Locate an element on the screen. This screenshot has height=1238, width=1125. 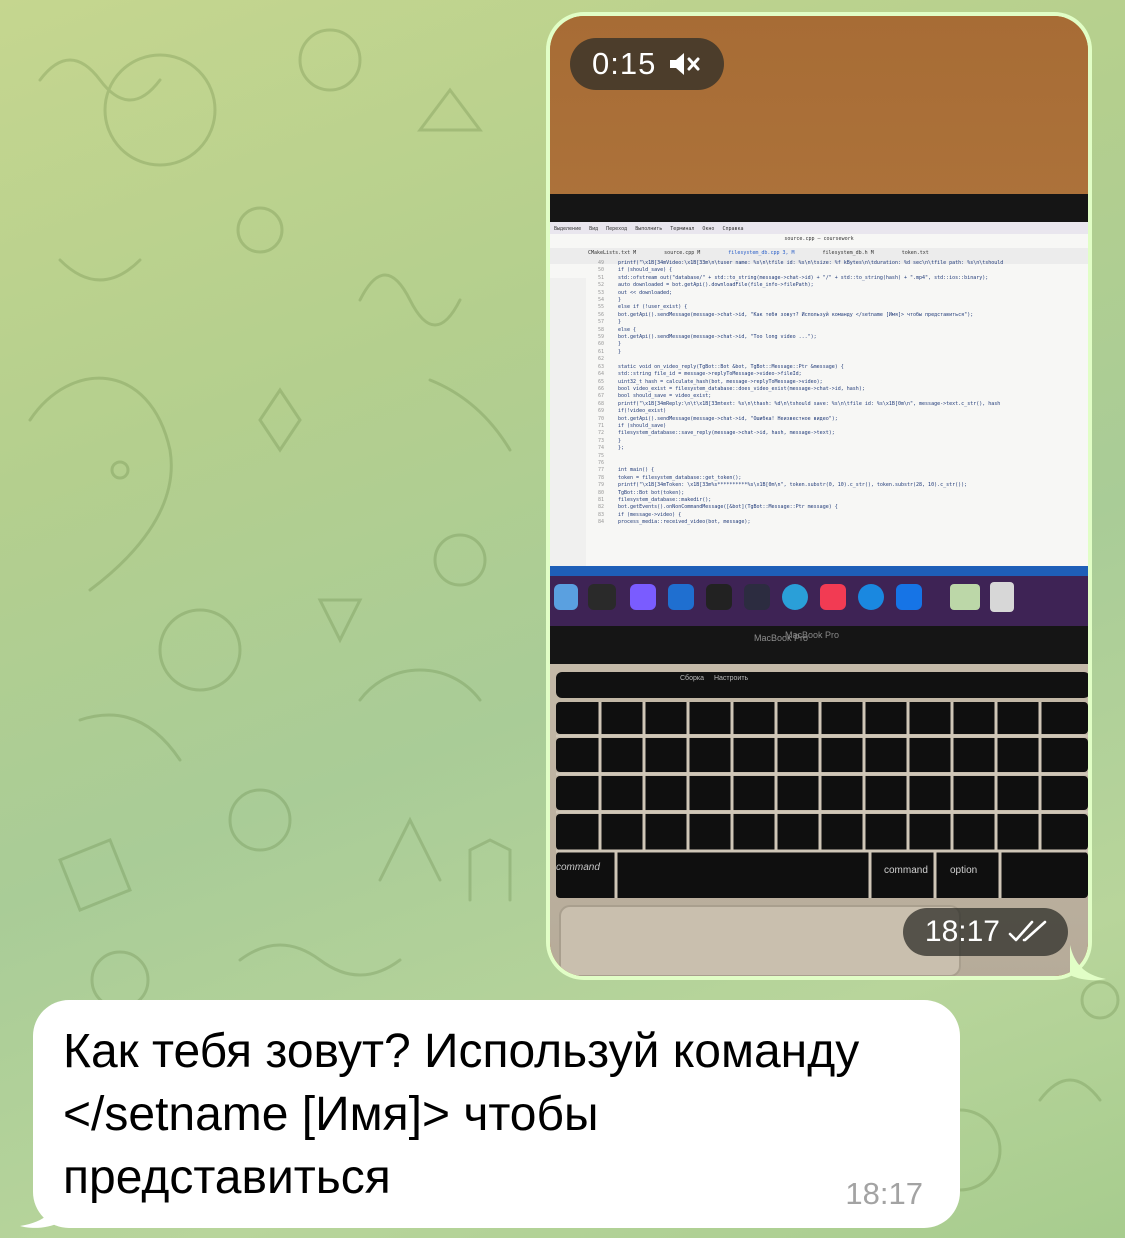
screen-code-line: 71 if (should_save) is located at coordinates (841, 426).